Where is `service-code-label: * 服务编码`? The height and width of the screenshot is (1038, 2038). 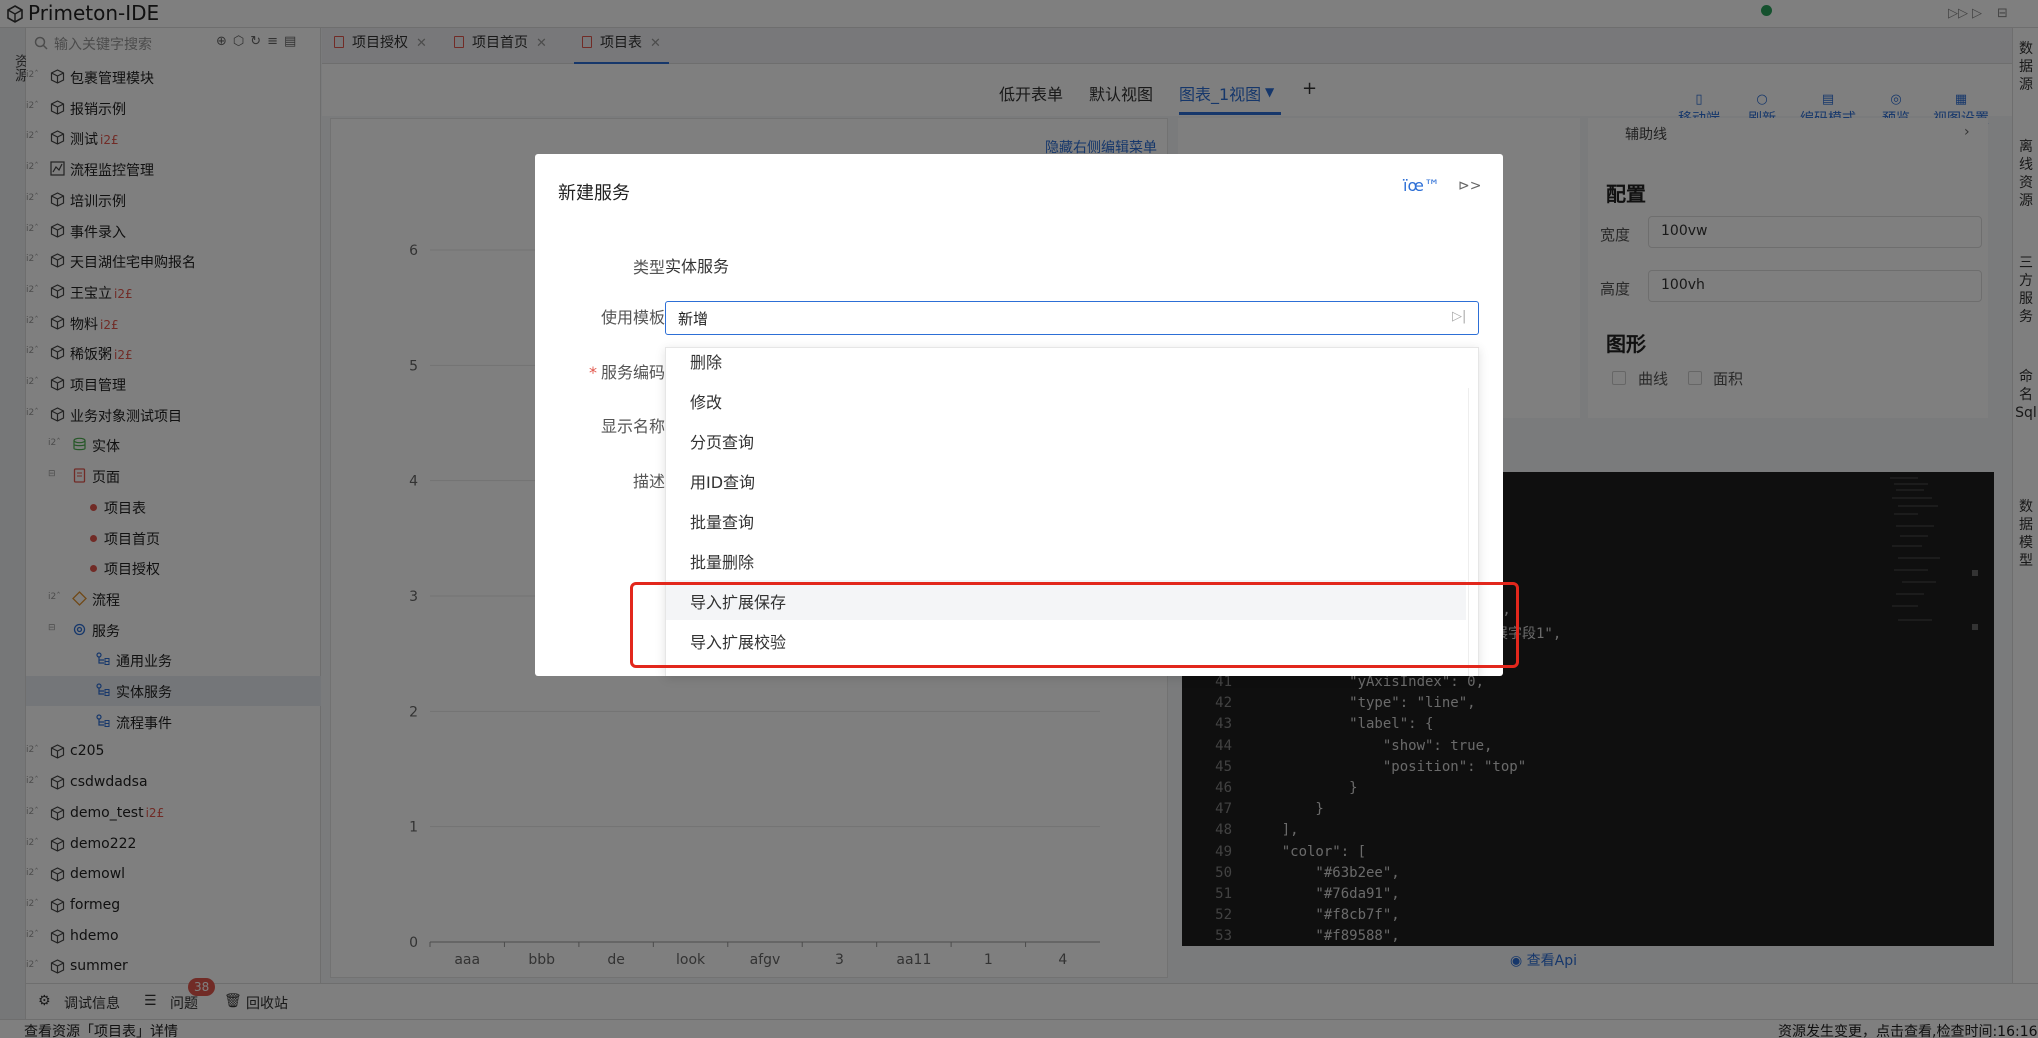 service-code-label: * 服务编码 is located at coordinates (605, 371).